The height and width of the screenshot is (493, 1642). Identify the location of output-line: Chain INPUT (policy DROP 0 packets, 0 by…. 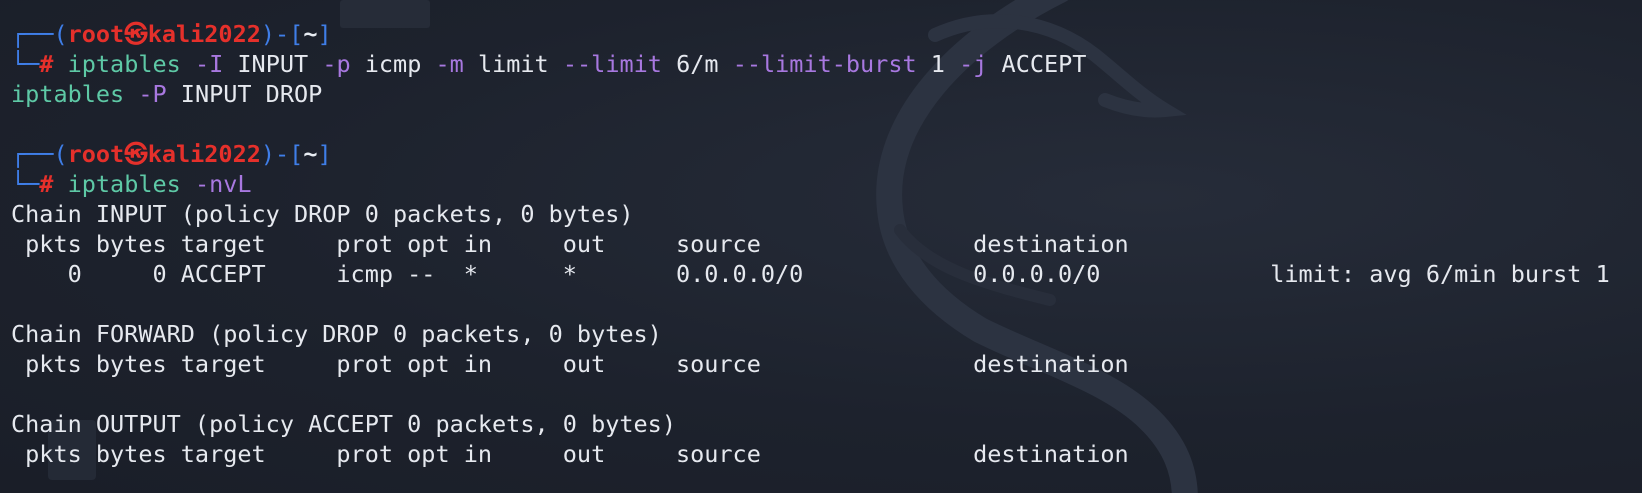
(322, 214).